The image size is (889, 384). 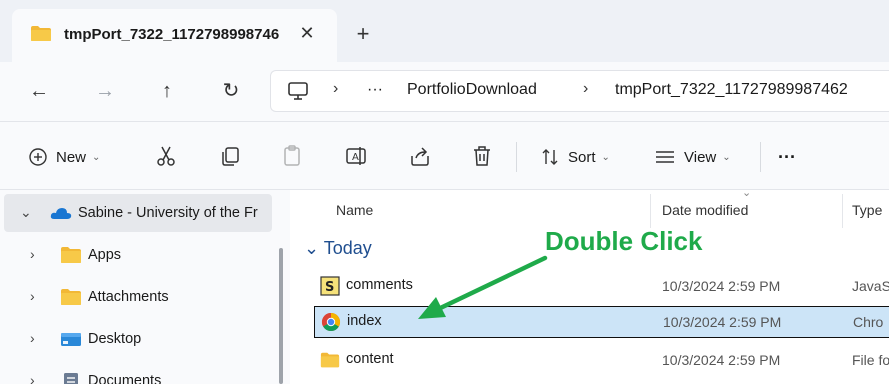 I want to click on share-icon, so click(x=420, y=156).